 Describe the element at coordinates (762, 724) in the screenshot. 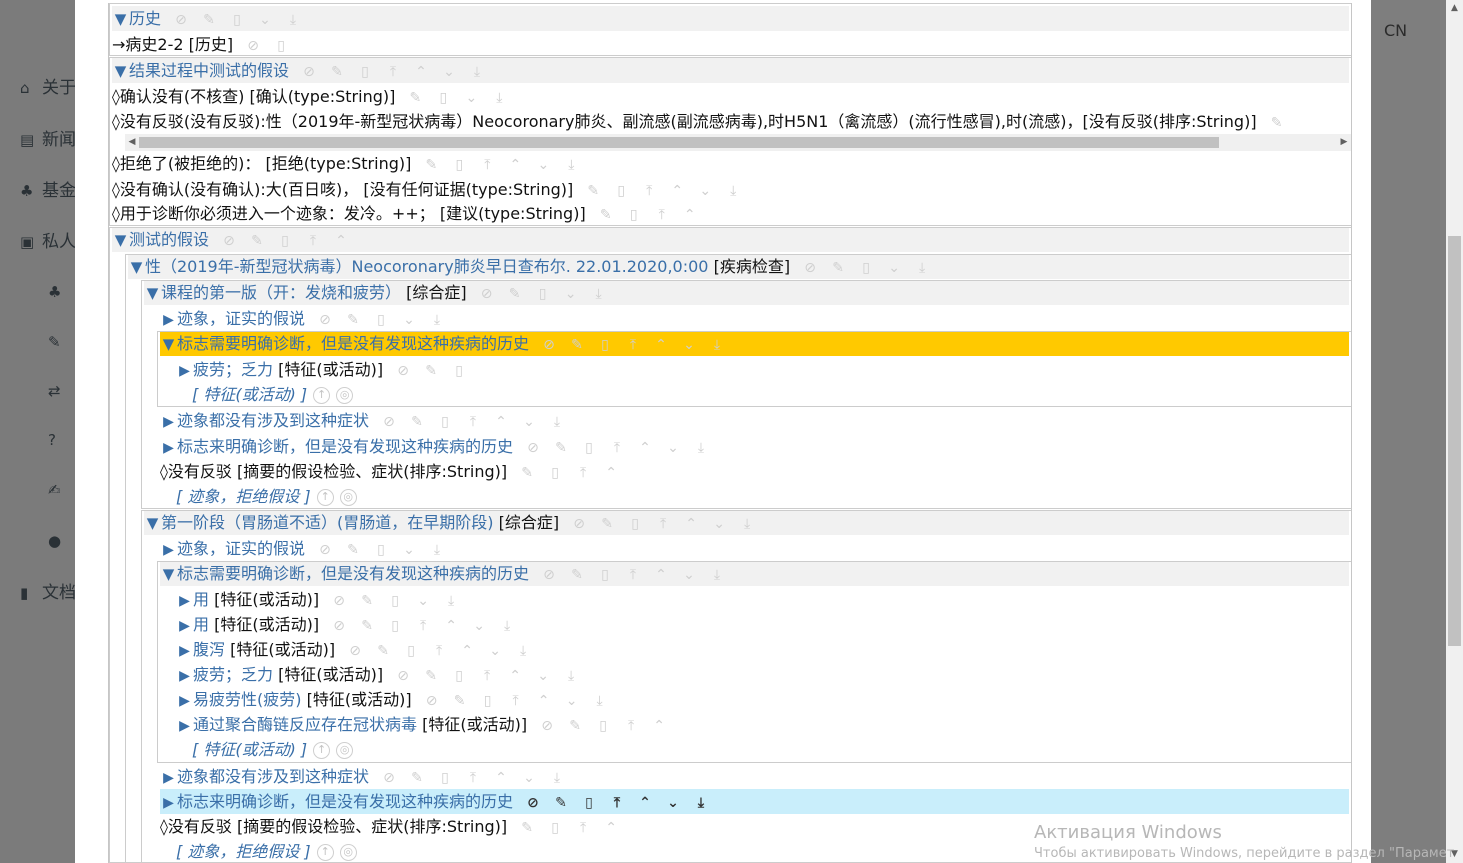

I see `tree-node-row: ▶ 通过聚合酶链反应存在冠状病毒 [特征(或活动)] ⊘ ✎ ▯ ⤒ ⌃` at that location.